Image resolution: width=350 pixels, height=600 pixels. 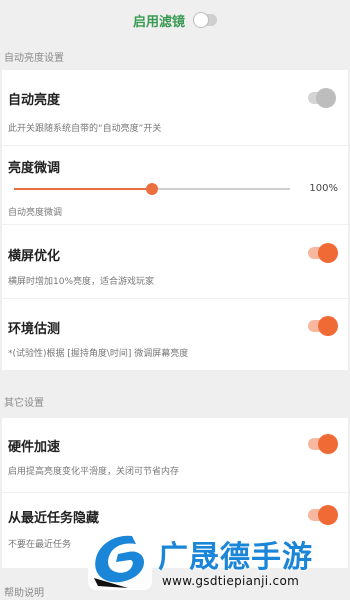 What do you see at coordinates (83, 189) in the screenshot?
I see `slider-fill` at bounding box center [83, 189].